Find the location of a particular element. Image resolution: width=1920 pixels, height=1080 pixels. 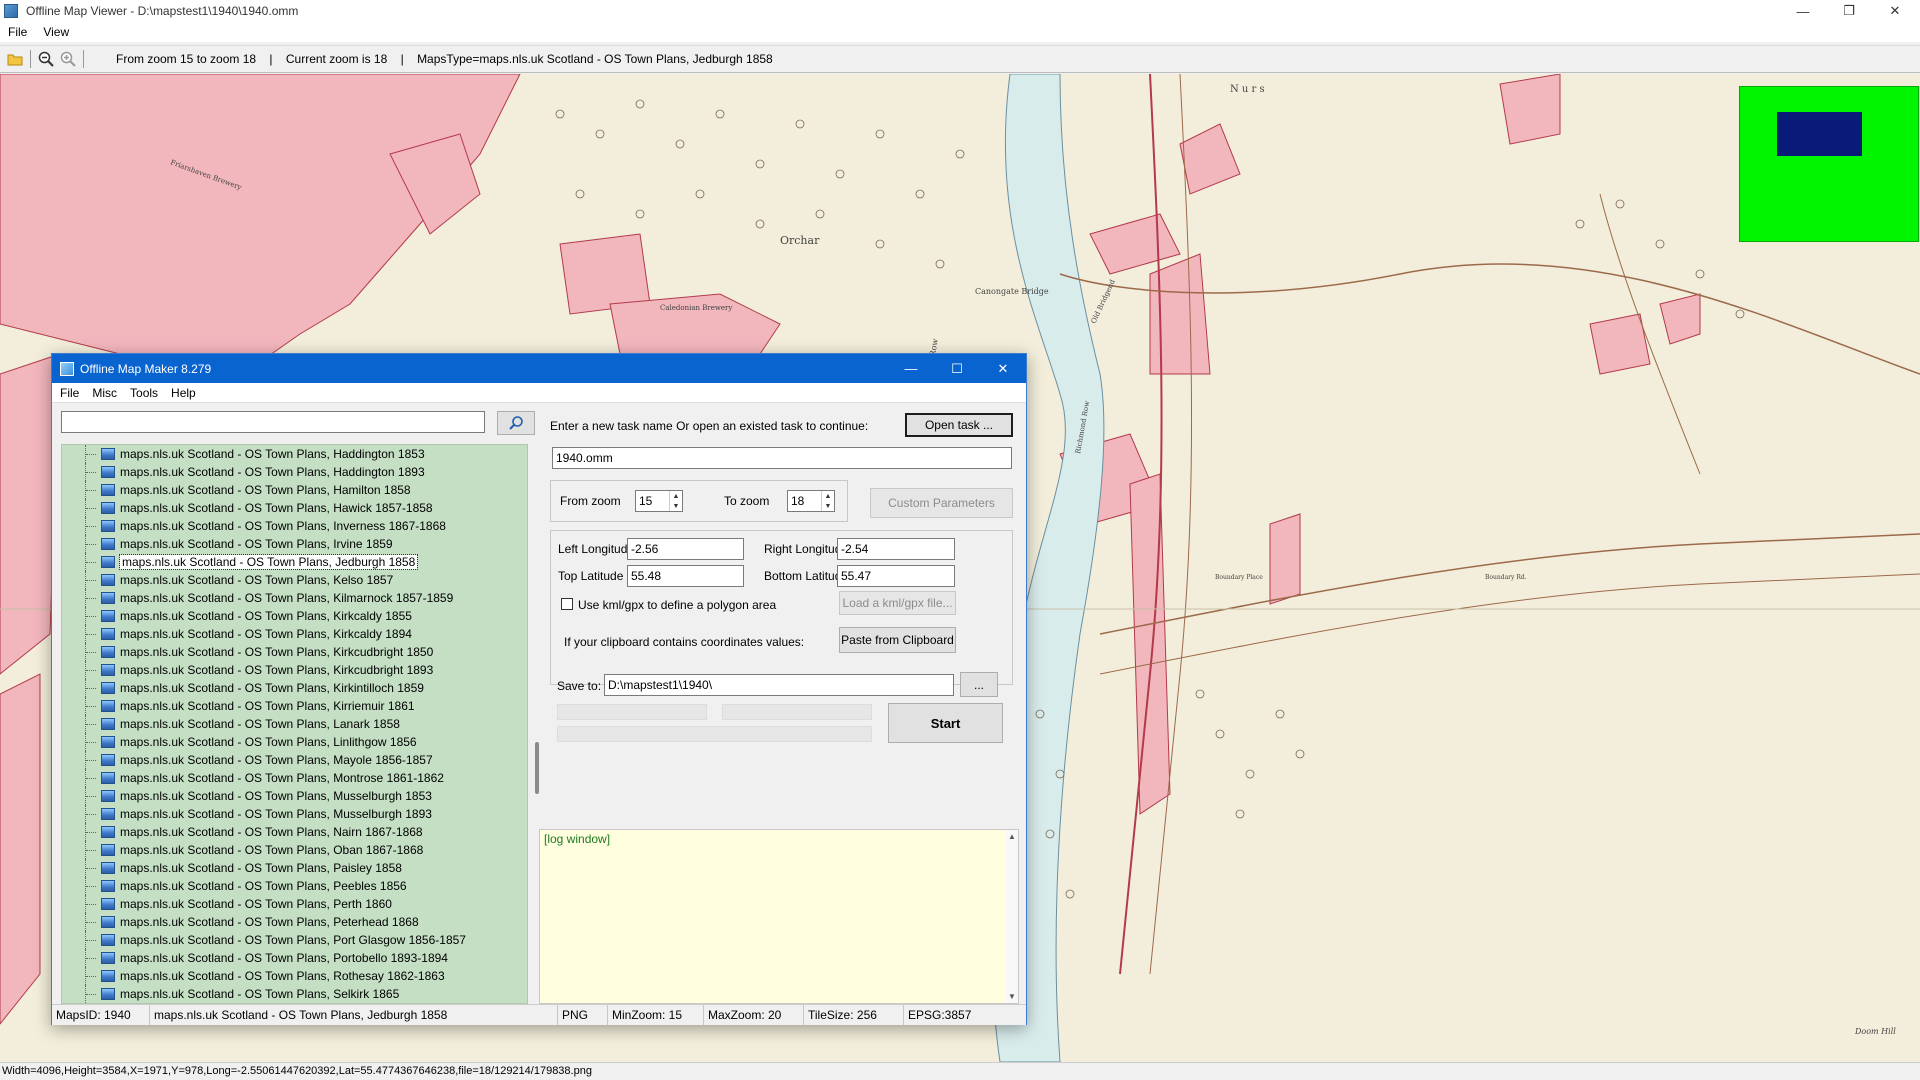

restore-button: ❐ is located at coordinates (1849, 11).